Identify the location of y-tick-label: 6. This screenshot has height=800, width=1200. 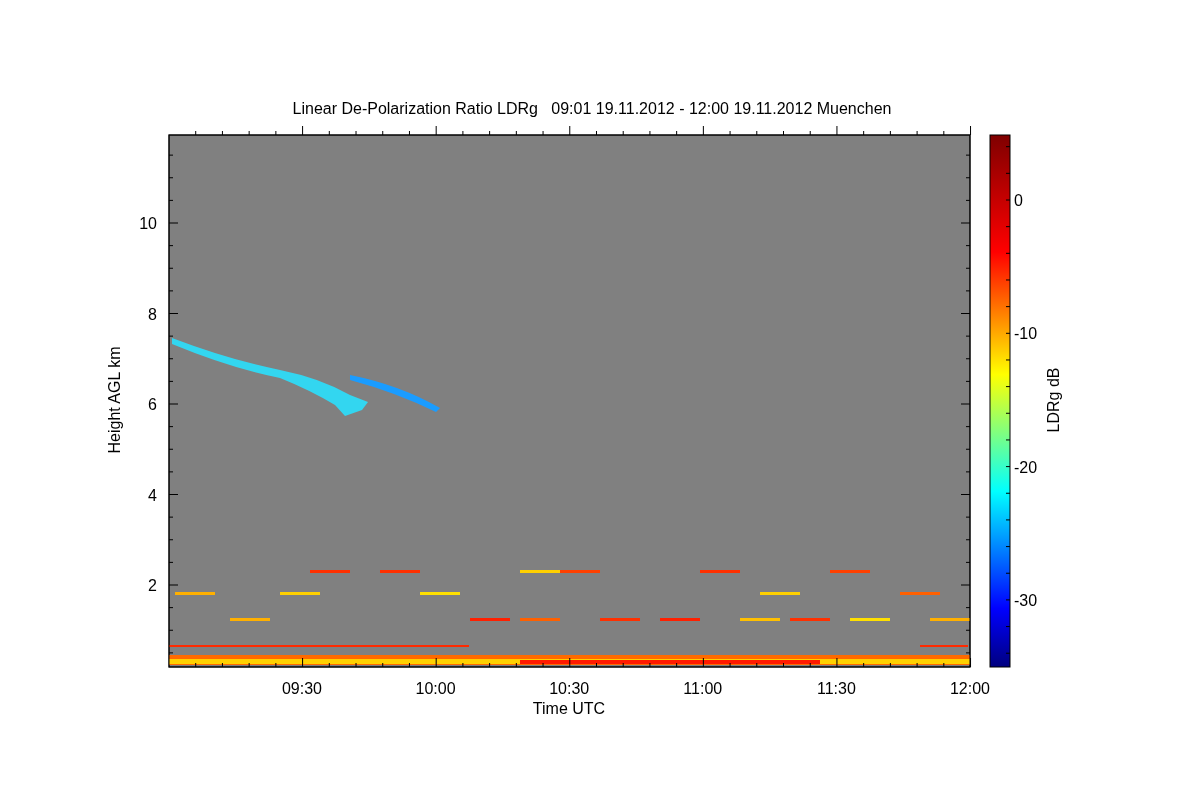
(152, 404).